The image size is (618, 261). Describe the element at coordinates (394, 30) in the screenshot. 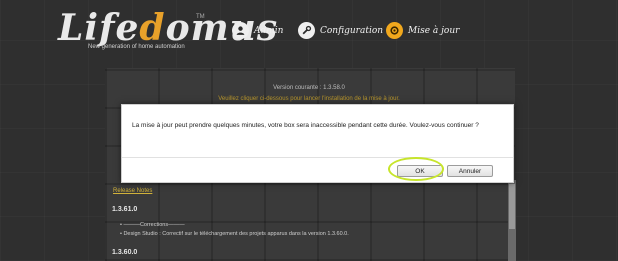

I see `update-icon` at that location.